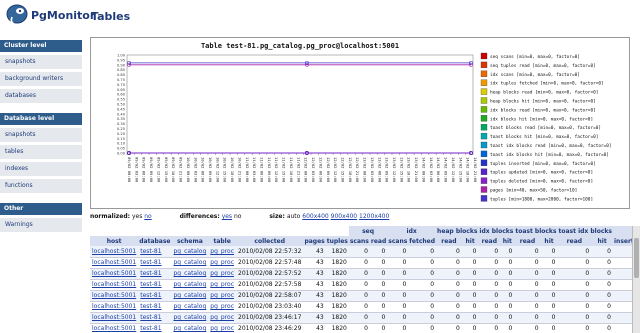  What do you see at coordinates (199, 216) in the screenshot?
I see `differences-label: differences:` at bounding box center [199, 216].